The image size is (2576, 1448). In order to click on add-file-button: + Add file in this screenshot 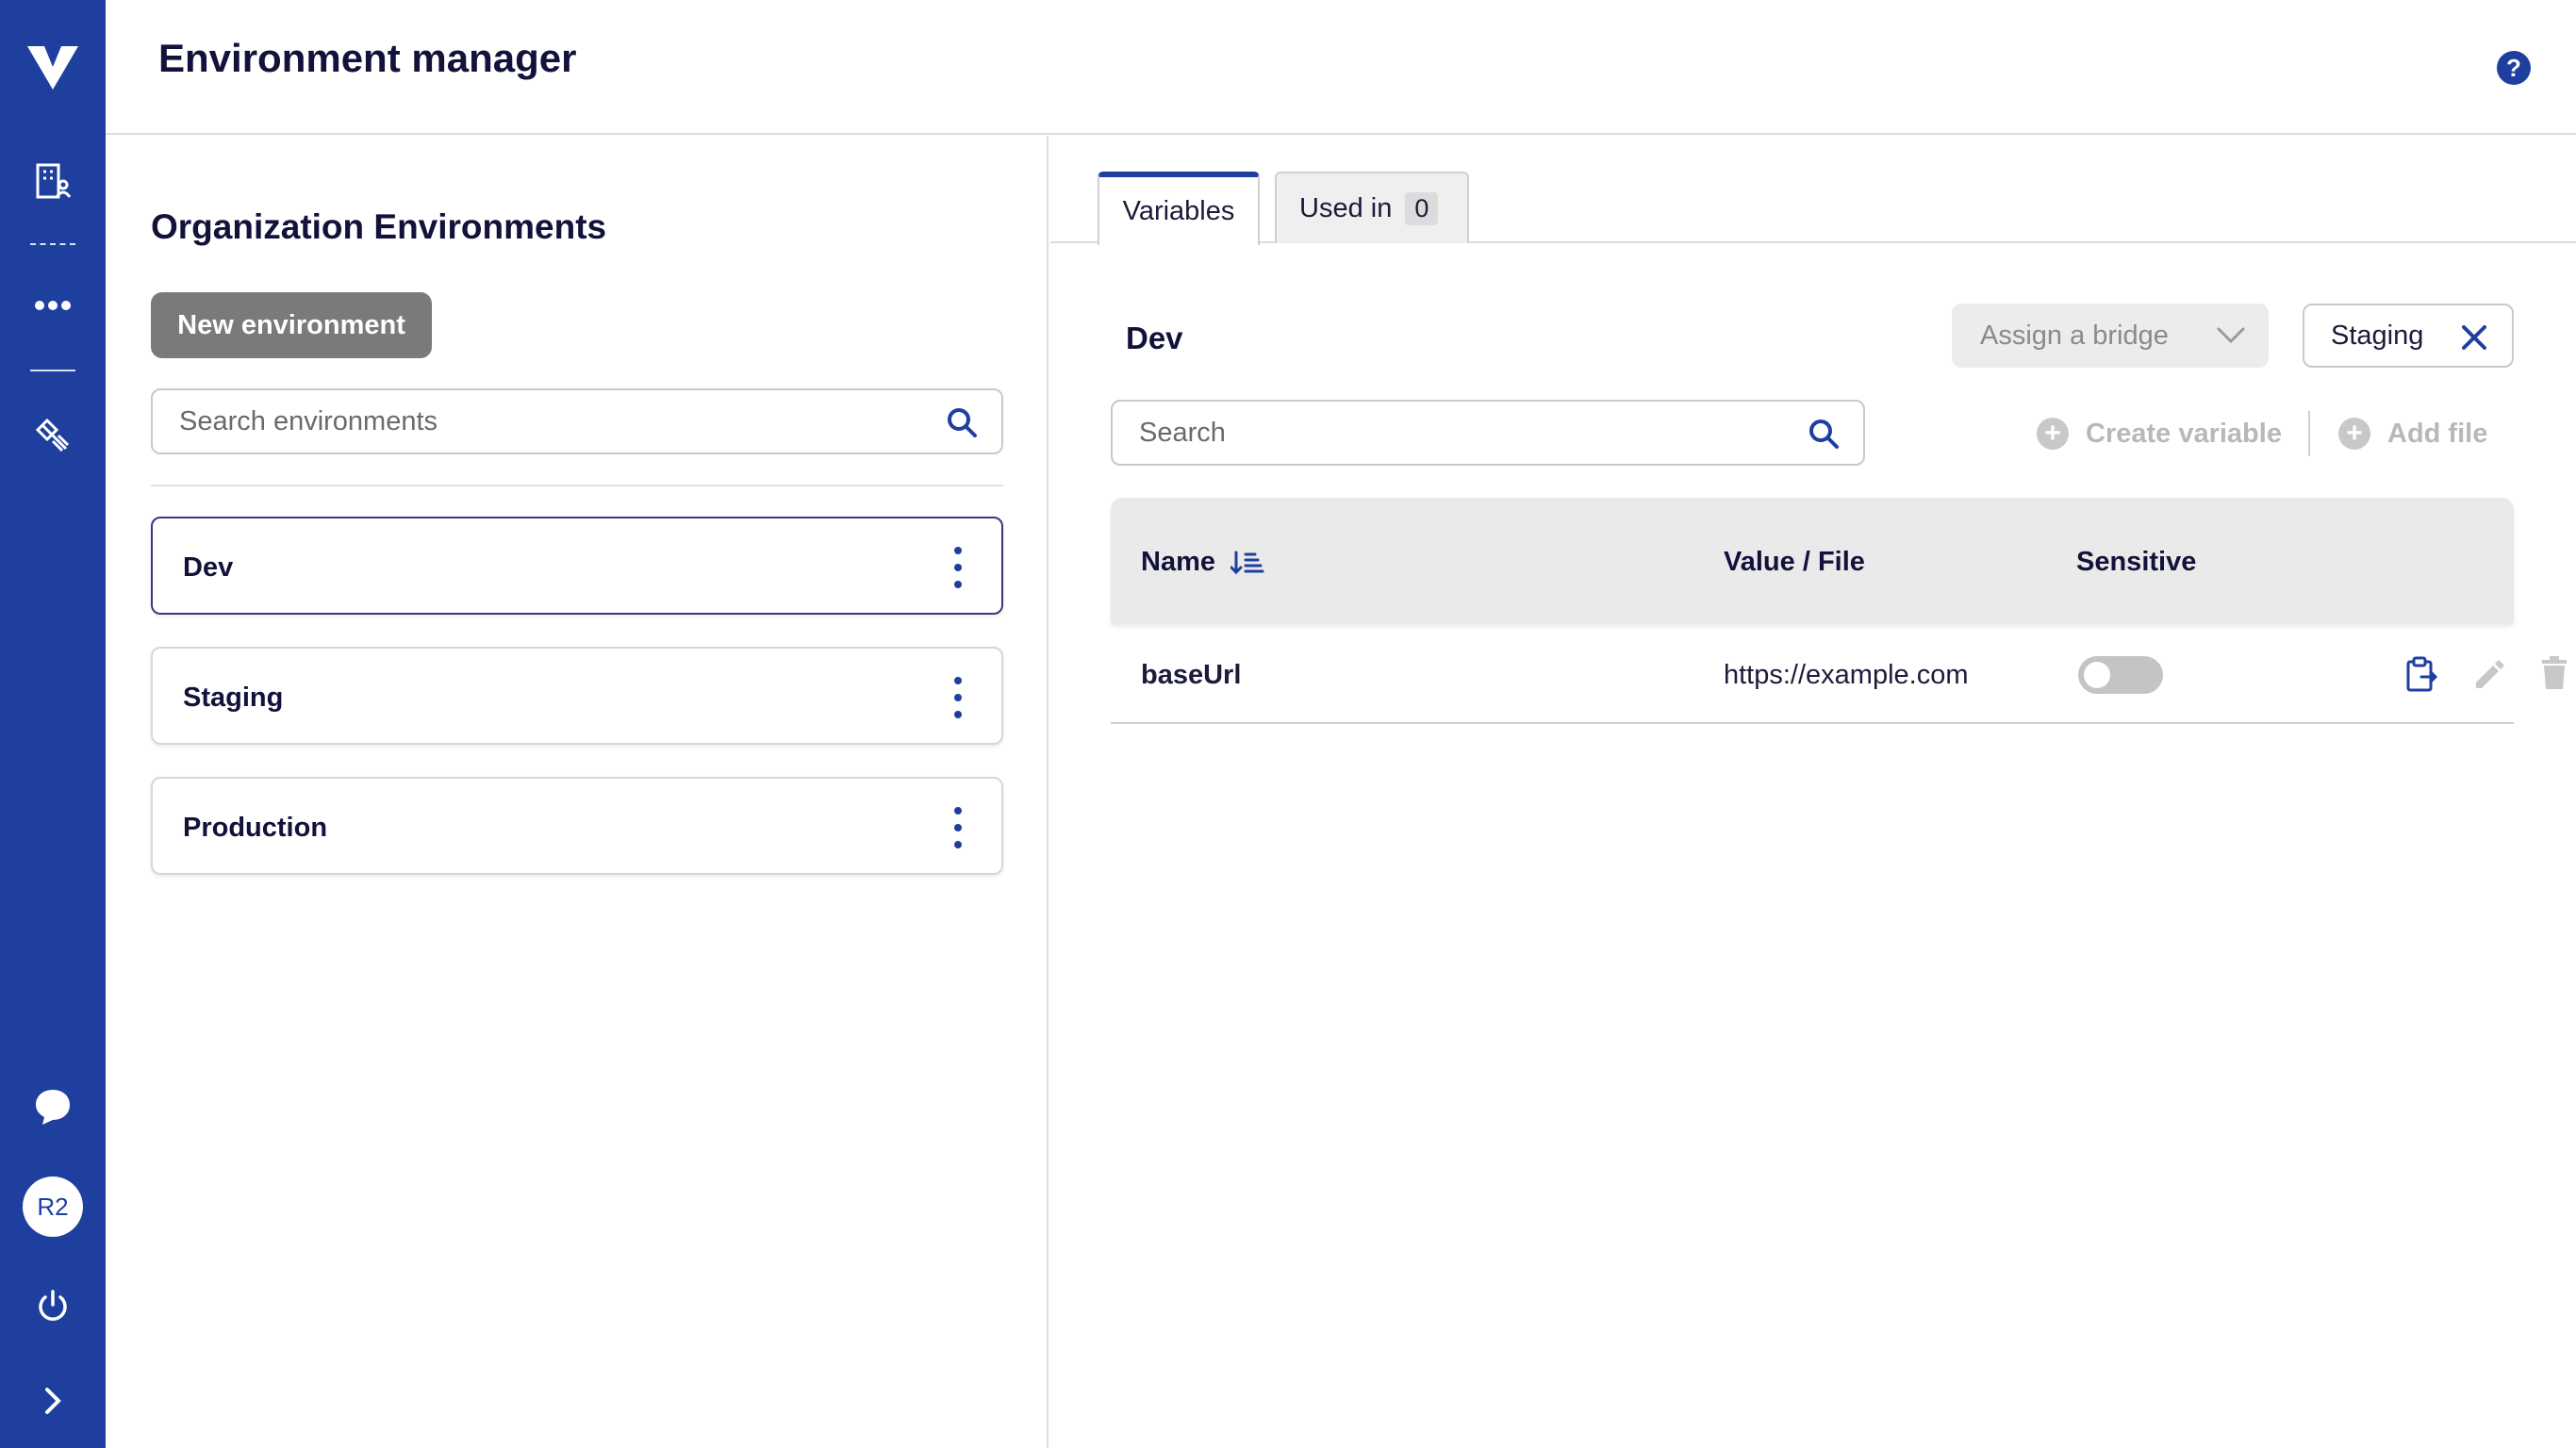, I will do `click(2412, 433)`.